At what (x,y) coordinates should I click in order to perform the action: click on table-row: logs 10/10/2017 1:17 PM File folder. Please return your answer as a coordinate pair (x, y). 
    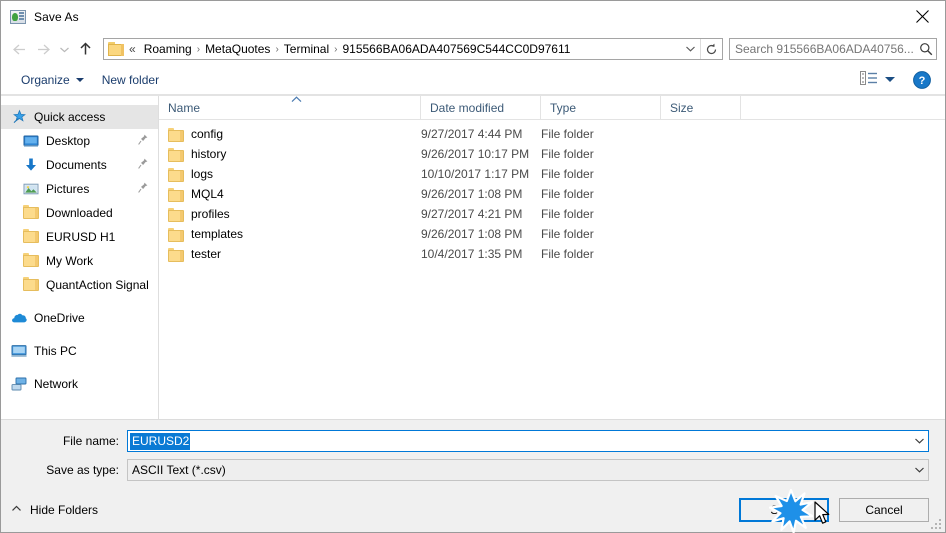
    Looking at the image, I should click on (552, 174).